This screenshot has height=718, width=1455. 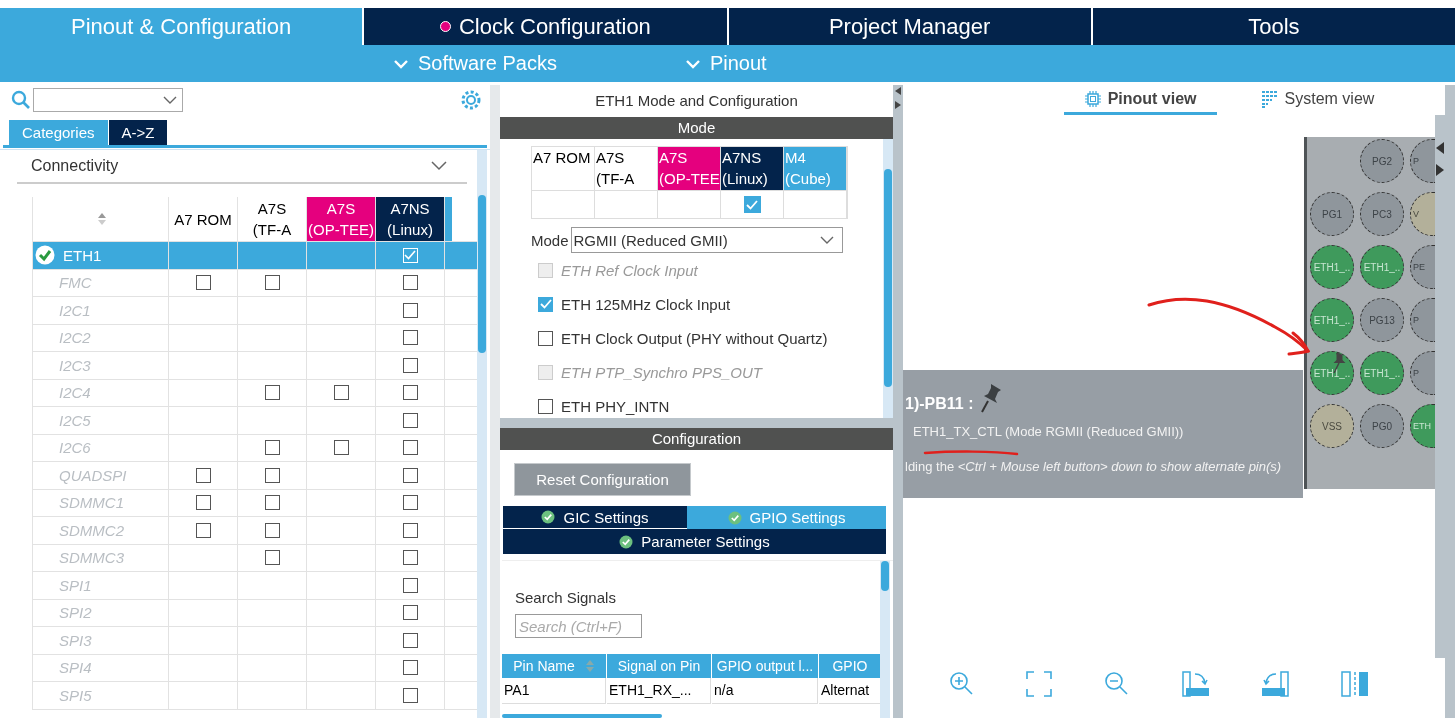 I want to click on peripheral-name: I2C5, so click(x=74, y=420).